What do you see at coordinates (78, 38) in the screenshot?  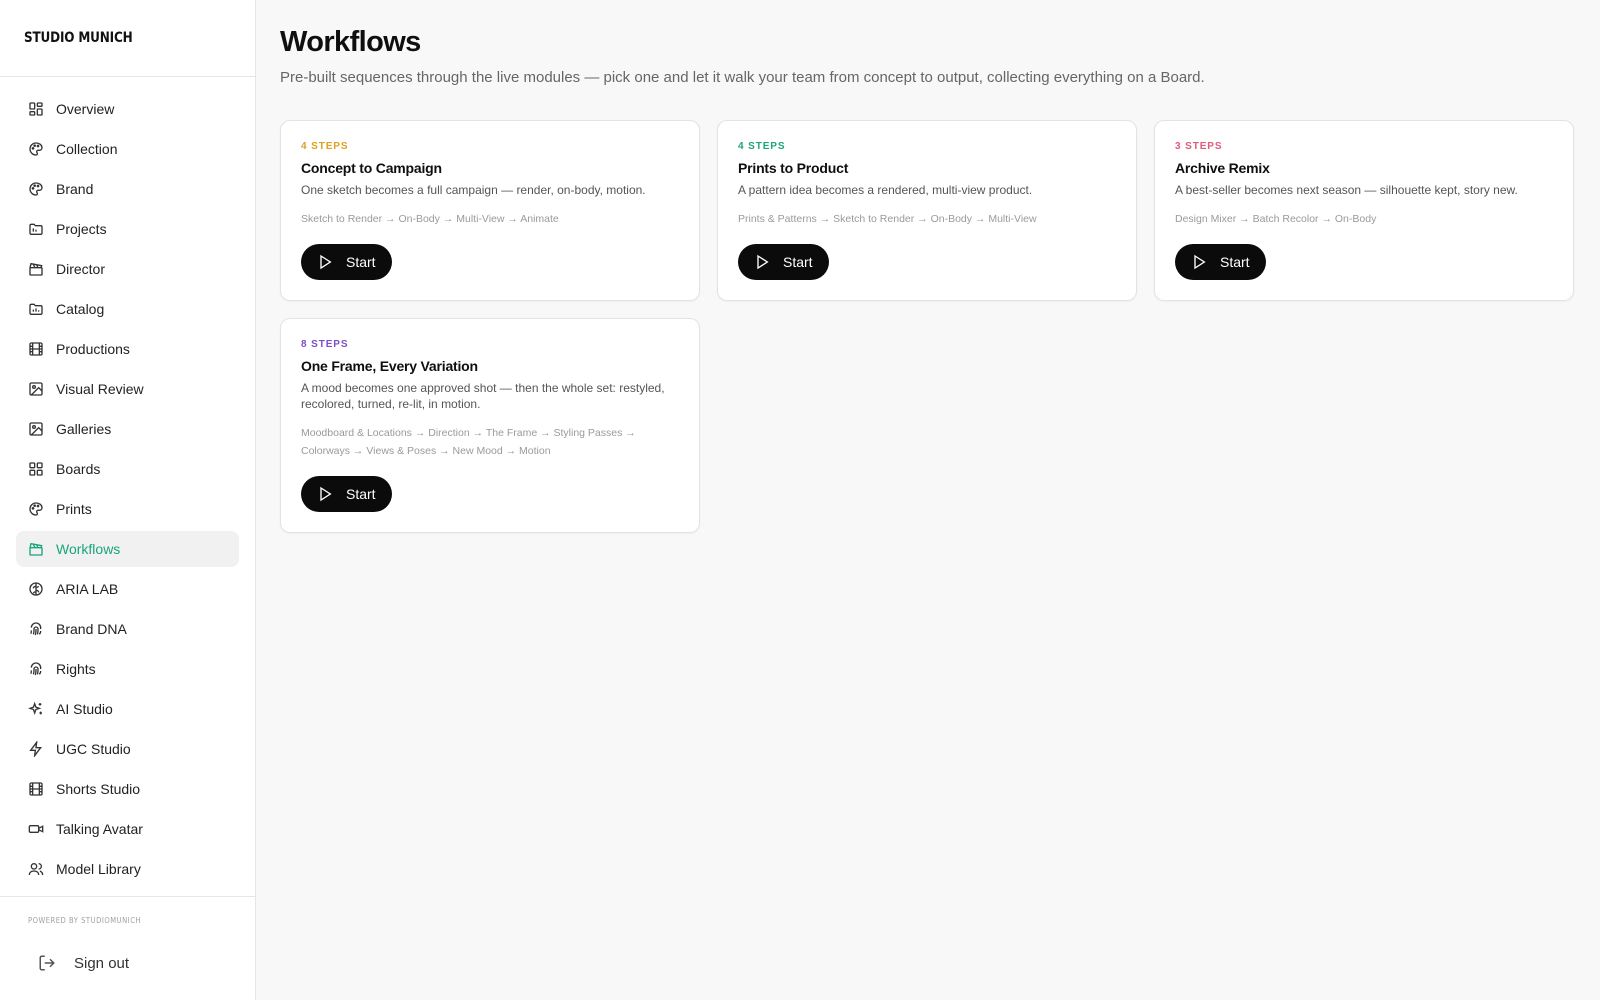 I see `brand-name: STUDIO MUNICH` at bounding box center [78, 38].